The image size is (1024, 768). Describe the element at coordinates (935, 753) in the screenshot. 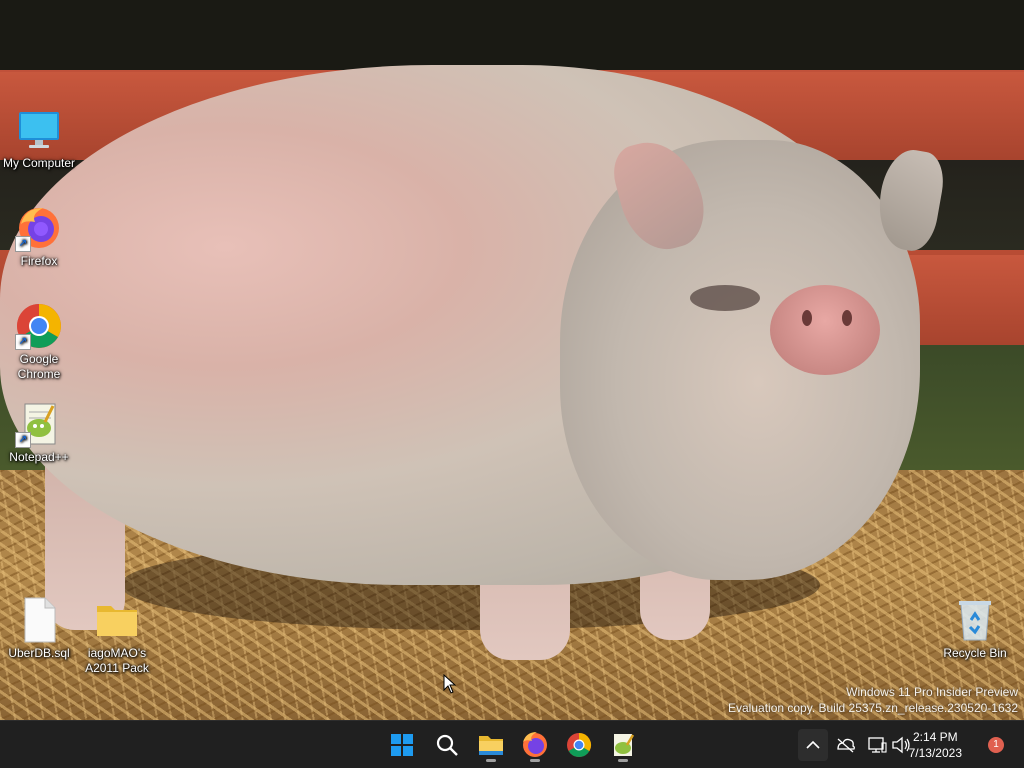

I see `clock-date: 7/13/2023` at that location.